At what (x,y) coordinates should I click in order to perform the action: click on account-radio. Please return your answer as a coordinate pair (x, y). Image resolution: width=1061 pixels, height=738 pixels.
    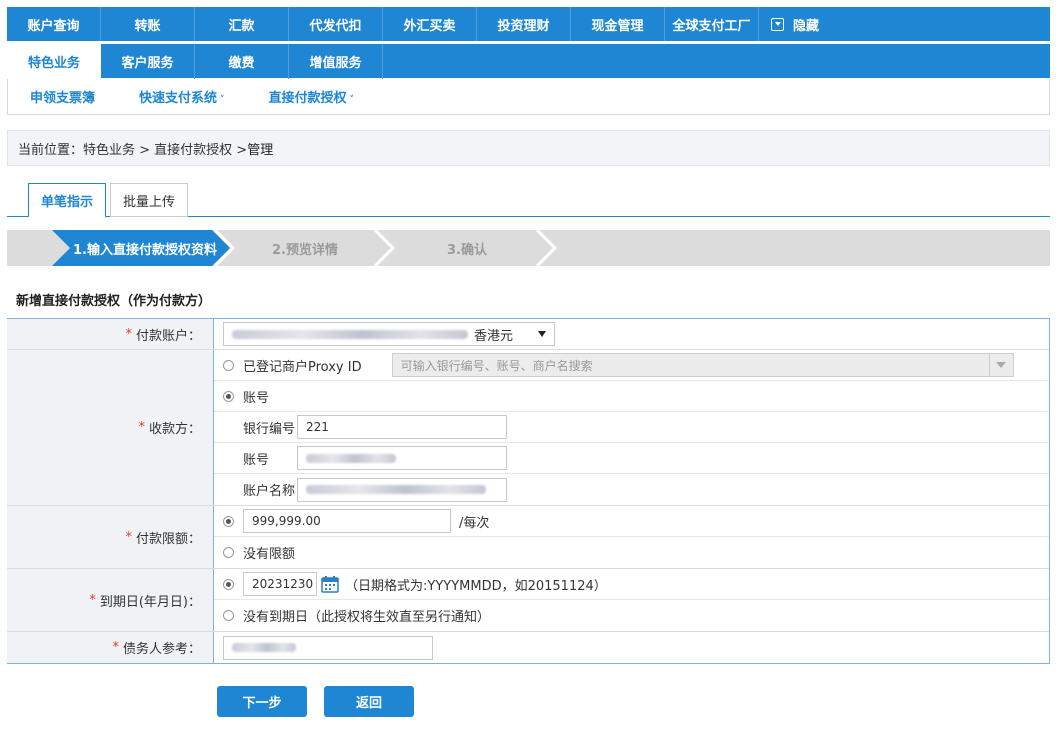
    Looking at the image, I should click on (228, 396).